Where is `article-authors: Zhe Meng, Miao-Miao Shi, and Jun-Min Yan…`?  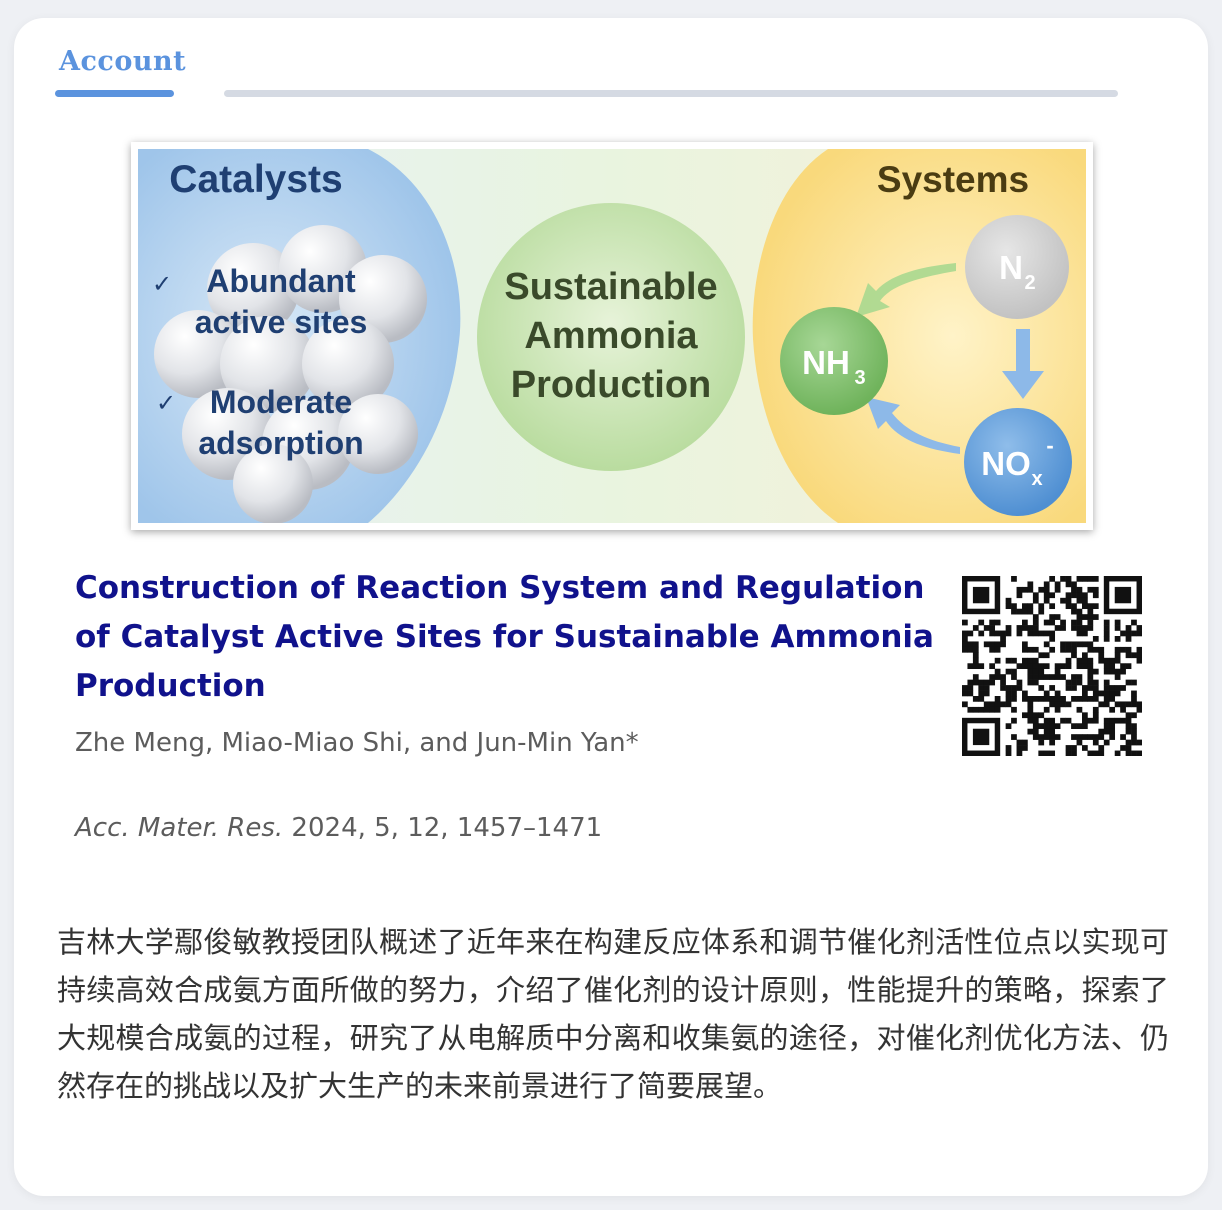 article-authors: Zhe Meng, Miao-Miao Shi, and Jun-Min Yan… is located at coordinates (357, 743).